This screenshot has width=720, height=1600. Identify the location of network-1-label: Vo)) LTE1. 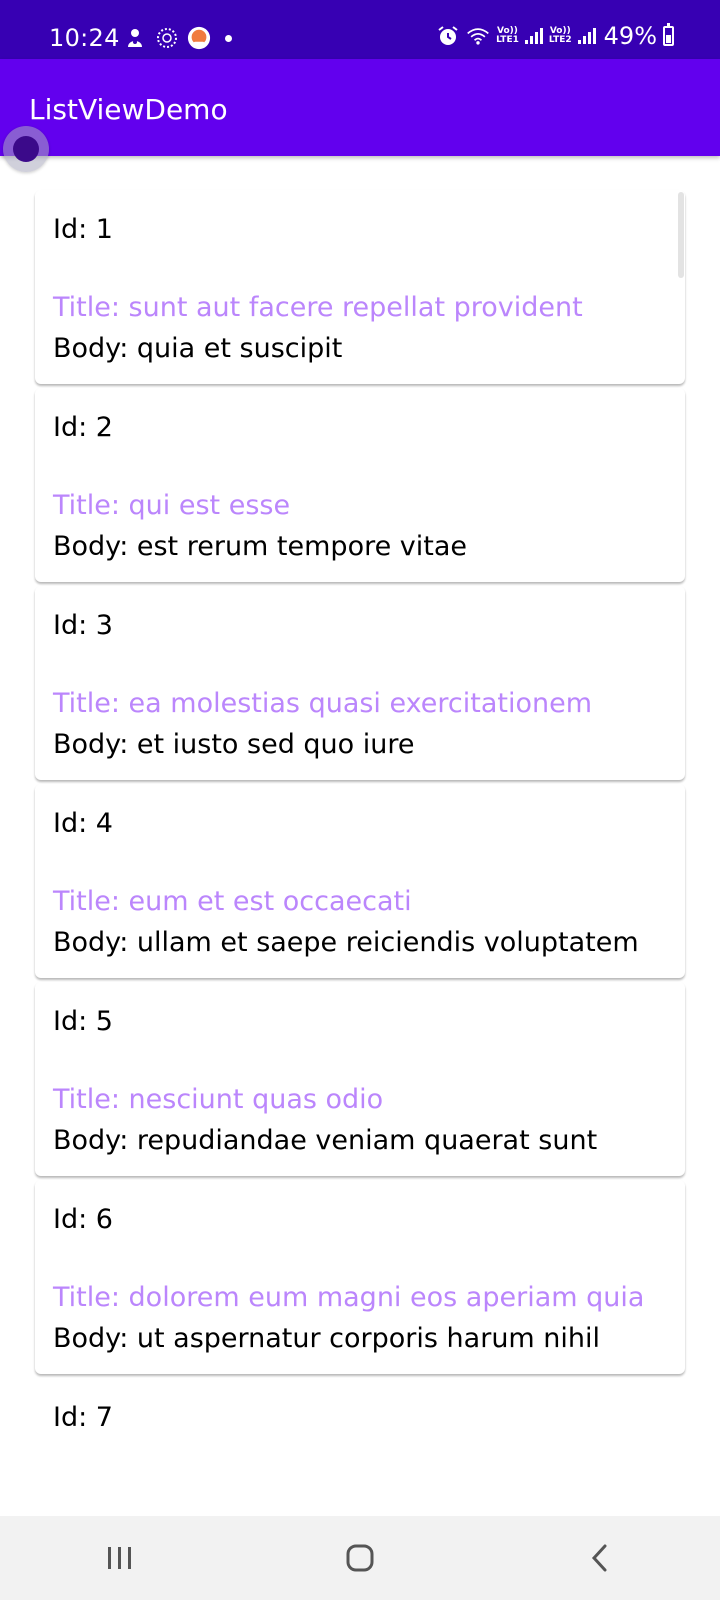
(507, 36).